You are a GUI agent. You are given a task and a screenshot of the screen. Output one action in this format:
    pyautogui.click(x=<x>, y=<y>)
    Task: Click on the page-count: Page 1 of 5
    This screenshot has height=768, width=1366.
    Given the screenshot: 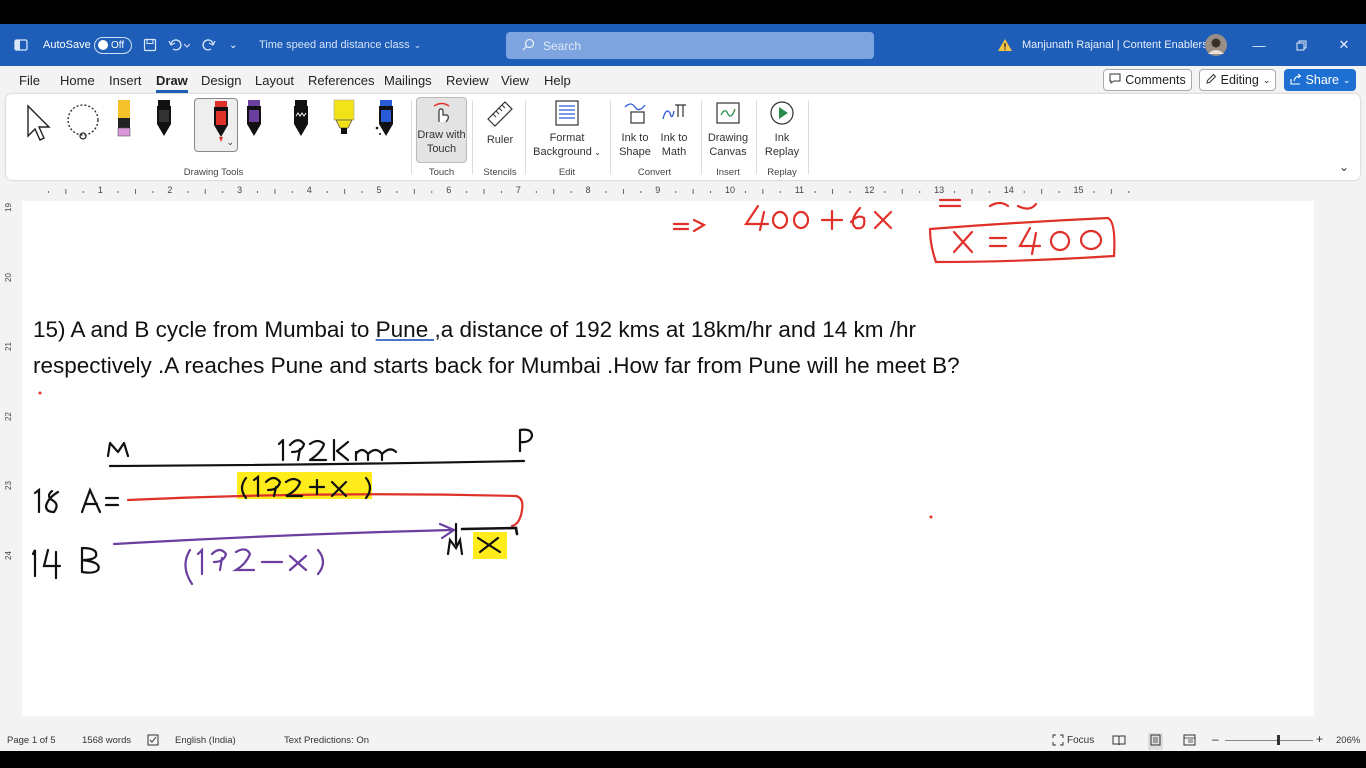 What is the action you would take?
    pyautogui.click(x=31, y=740)
    